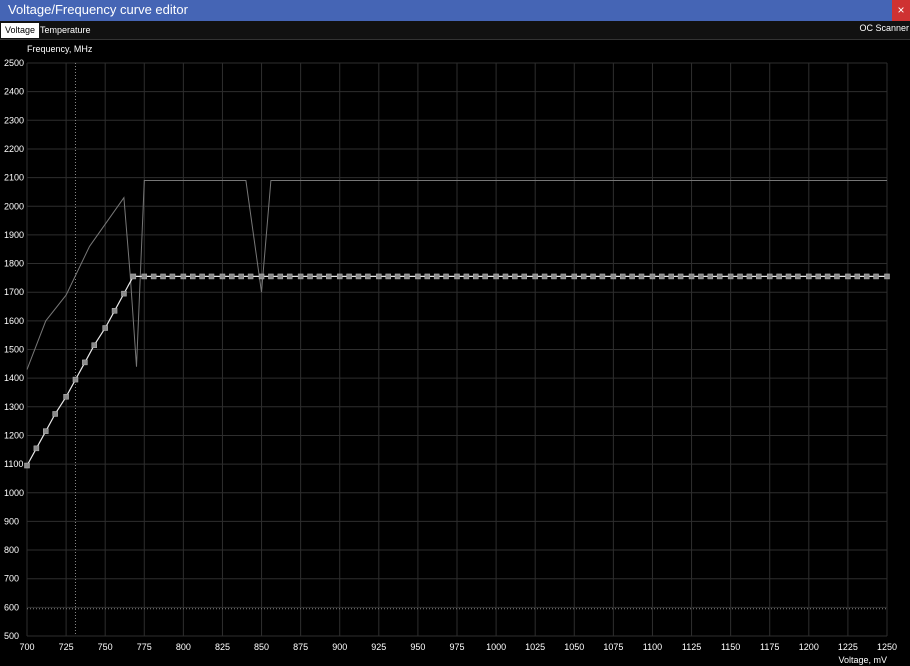  I want to click on x-tick-label-725: 725, so click(66, 647).